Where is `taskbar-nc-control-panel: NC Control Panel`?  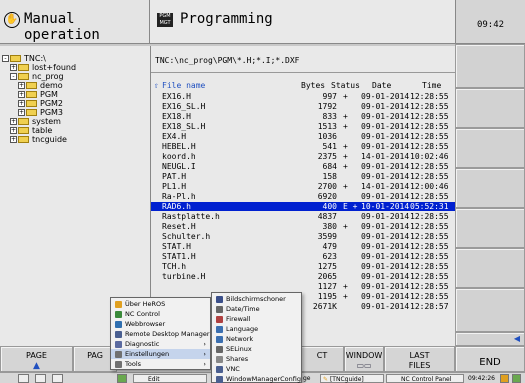
taskbar-nc-control-panel: NC Control Panel is located at coordinates (425, 378).